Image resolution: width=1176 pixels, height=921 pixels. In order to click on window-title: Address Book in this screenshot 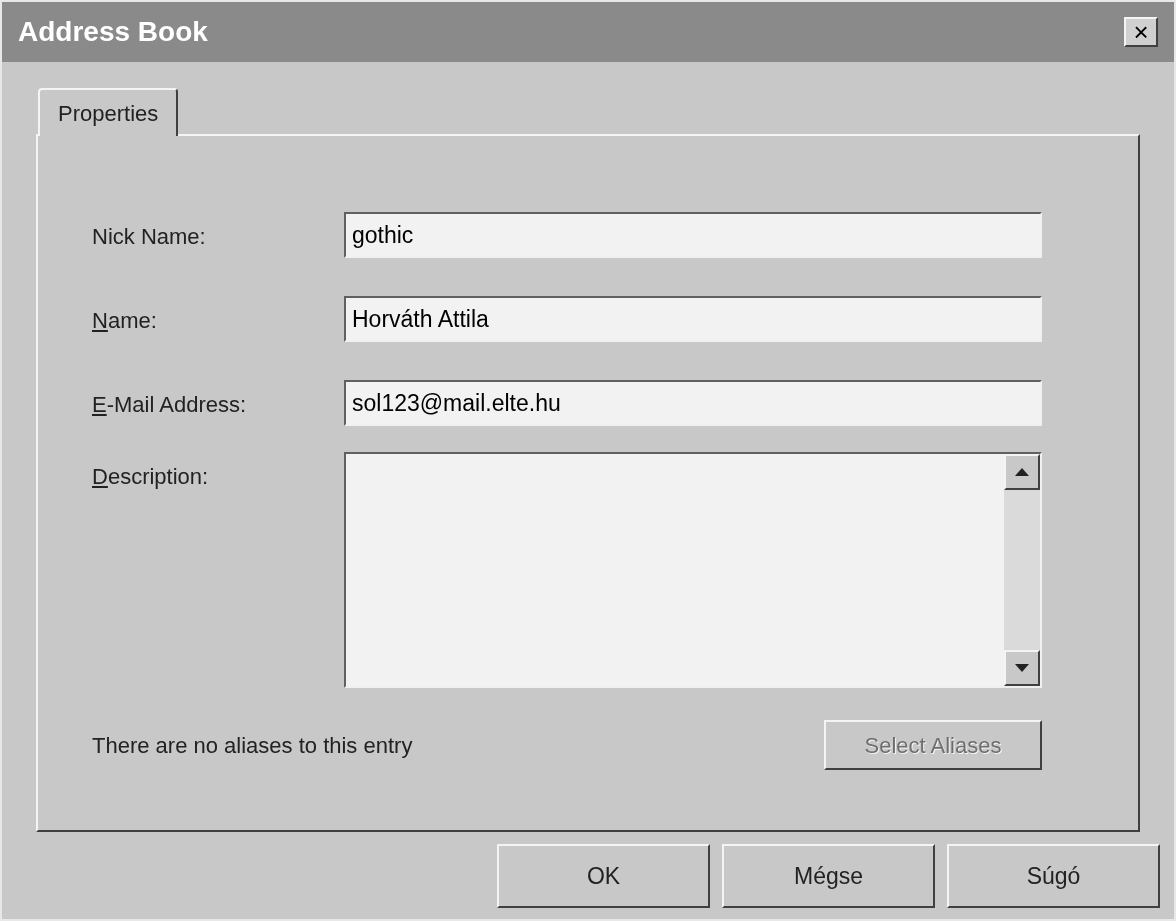, I will do `click(113, 32)`.